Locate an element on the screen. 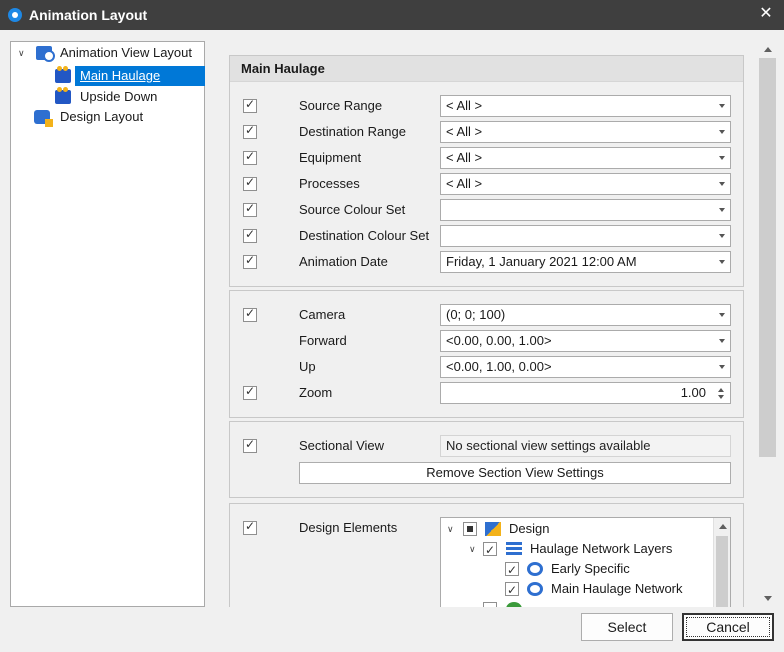 The width and height of the screenshot is (784, 652). app-icon is located at coordinates (15, 15).